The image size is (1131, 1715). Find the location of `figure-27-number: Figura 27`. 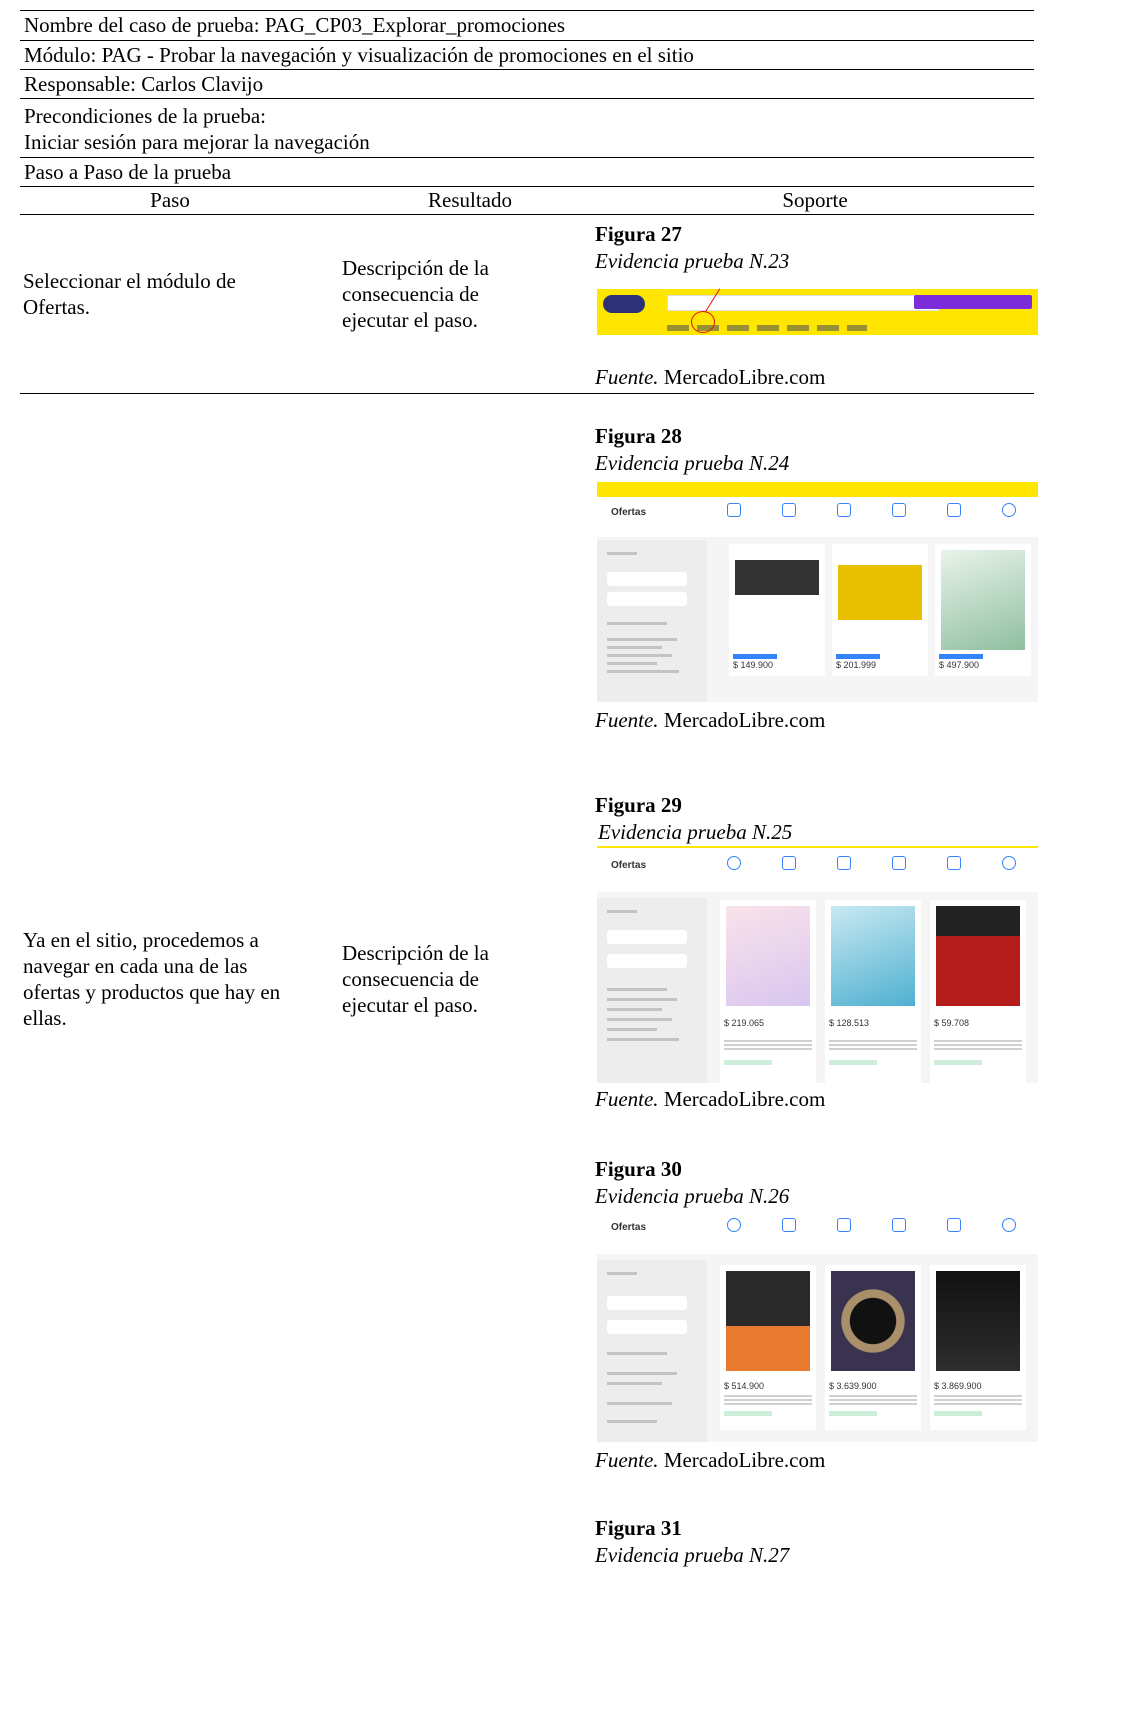

figure-27-number: Figura 27 is located at coordinates (638, 234).